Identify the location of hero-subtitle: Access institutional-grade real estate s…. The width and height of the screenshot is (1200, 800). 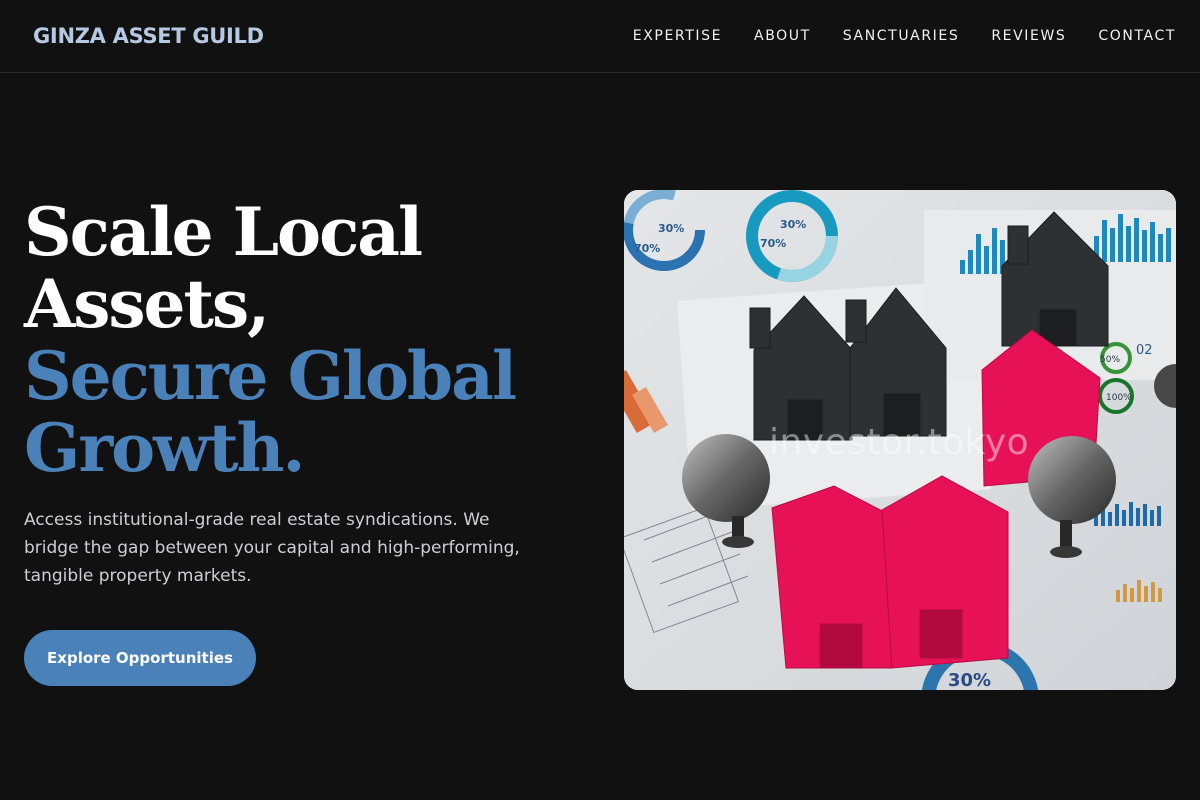
(272, 548).